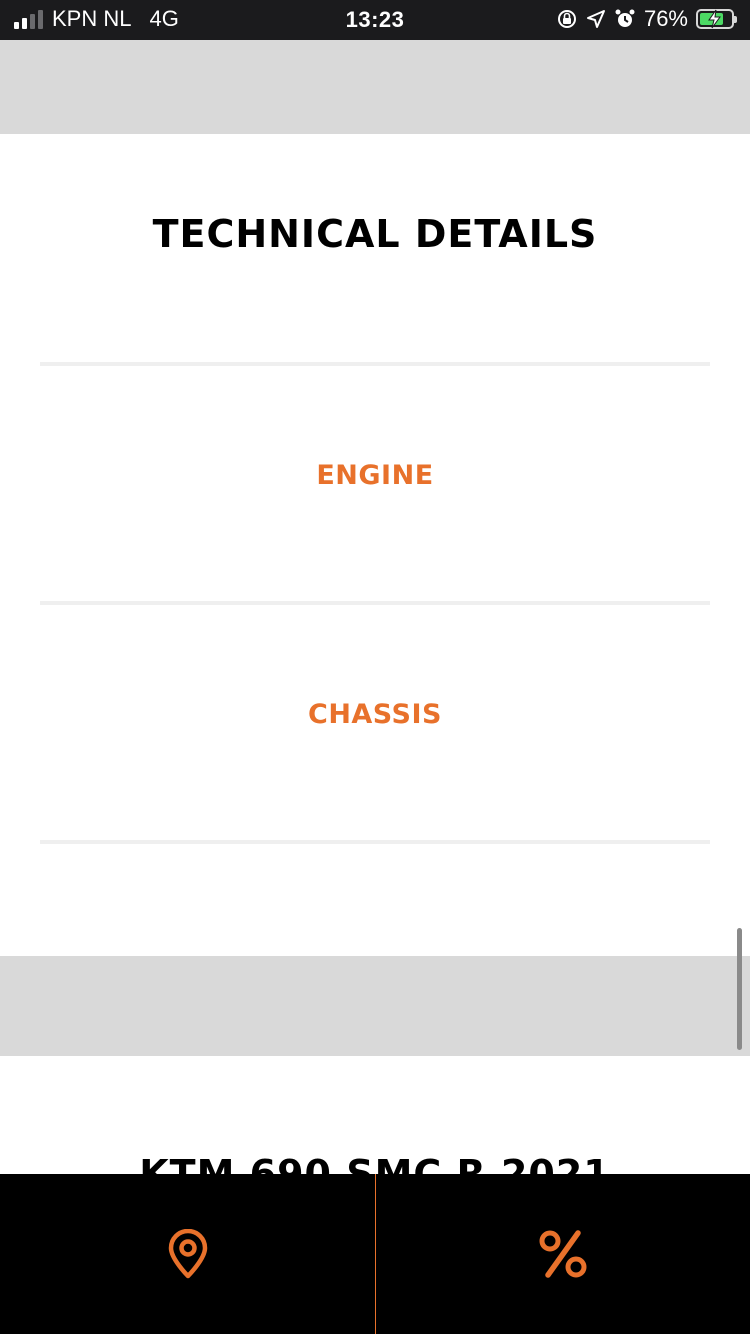  Describe the element at coordinates (665, 18) in the screenshot. I see `battery-percent: 76%` at that location.